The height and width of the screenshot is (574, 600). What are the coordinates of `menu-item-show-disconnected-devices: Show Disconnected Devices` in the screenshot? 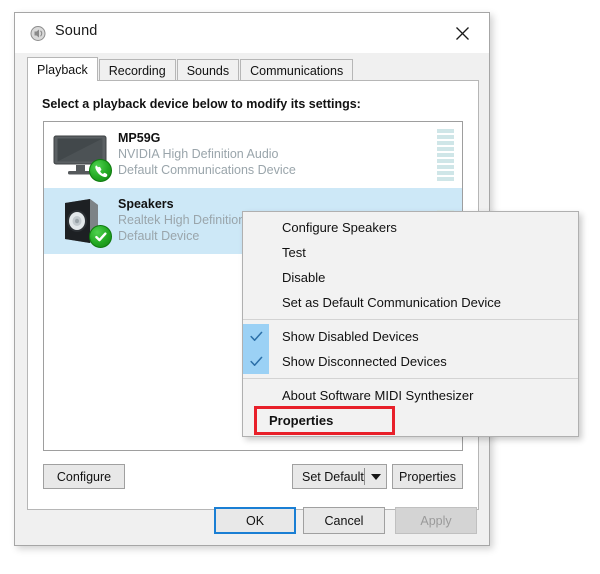 It's located at (410, 361).